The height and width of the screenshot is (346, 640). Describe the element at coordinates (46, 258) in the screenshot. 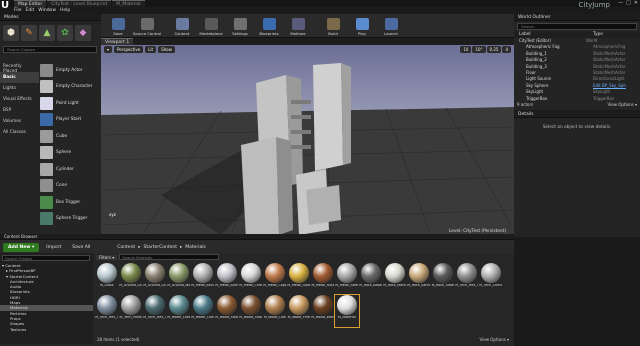

I see `folder-search-input` at that location.